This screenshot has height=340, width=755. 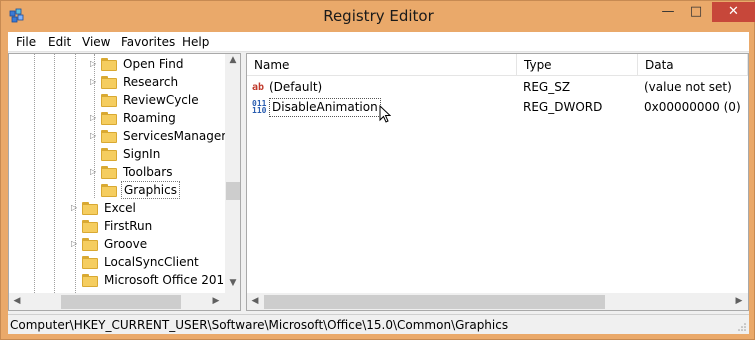 What do you see at coordinates (378, 42) in the screenshot?
I see `menu-bar: File Edit View Favorites Help` at bounding box center [378, 42].